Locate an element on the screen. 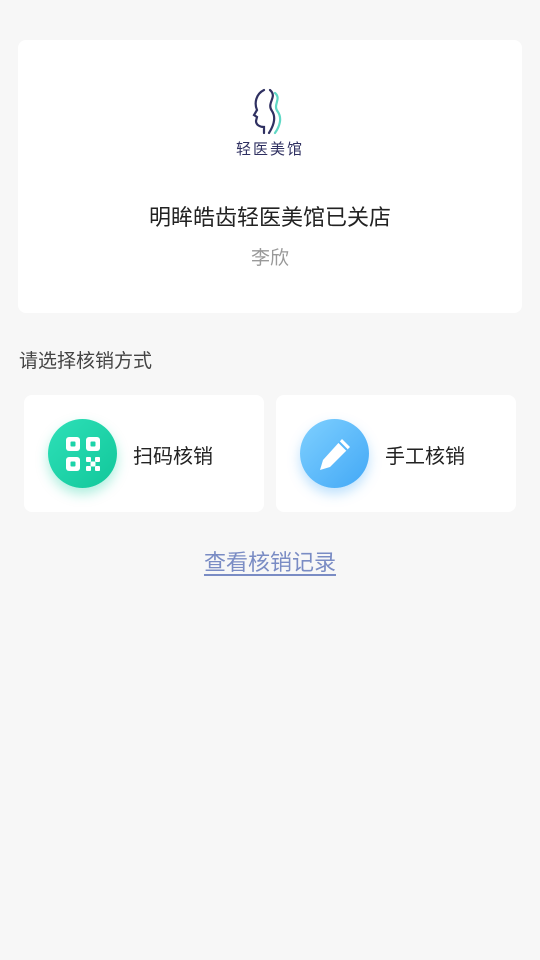 Image resolution: width=540 pixels, height=960 pixels. scan-verify-button: 扫码核销 is located at coordinates (144, 453).